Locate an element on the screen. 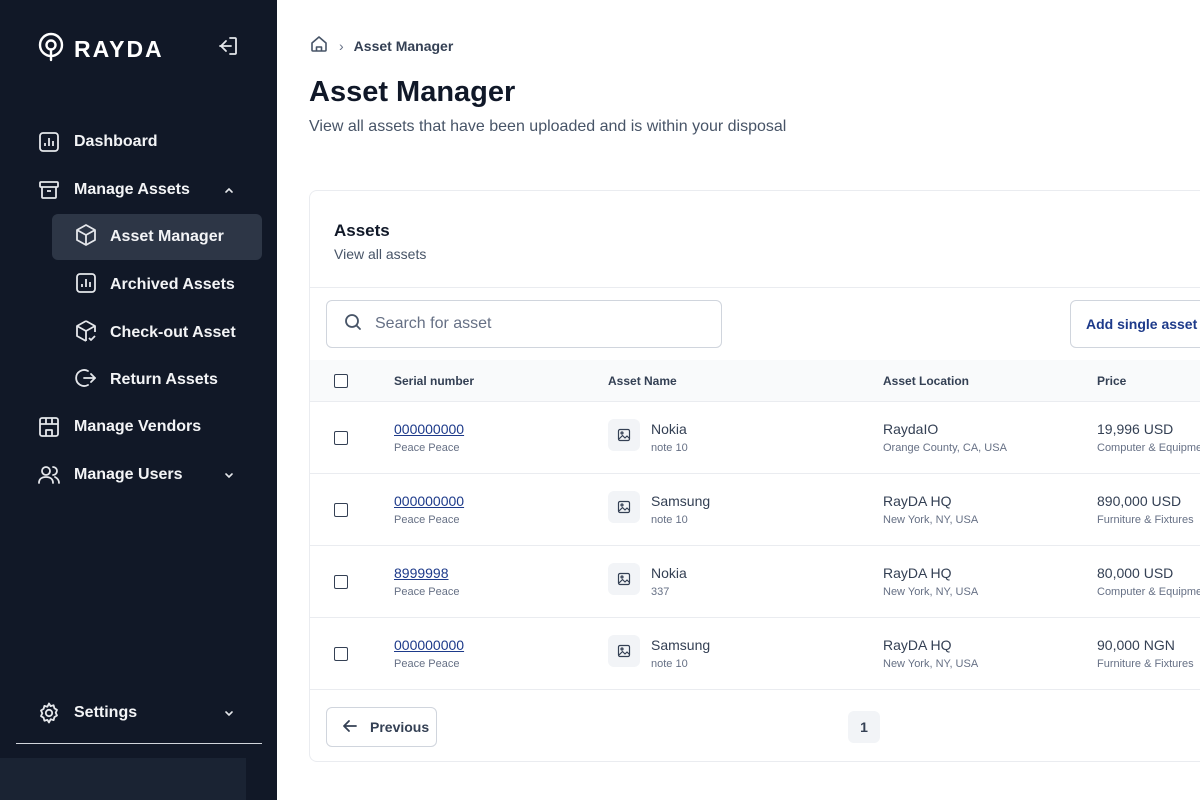  column-header-price: Price is located at coordinates (1111, 381).